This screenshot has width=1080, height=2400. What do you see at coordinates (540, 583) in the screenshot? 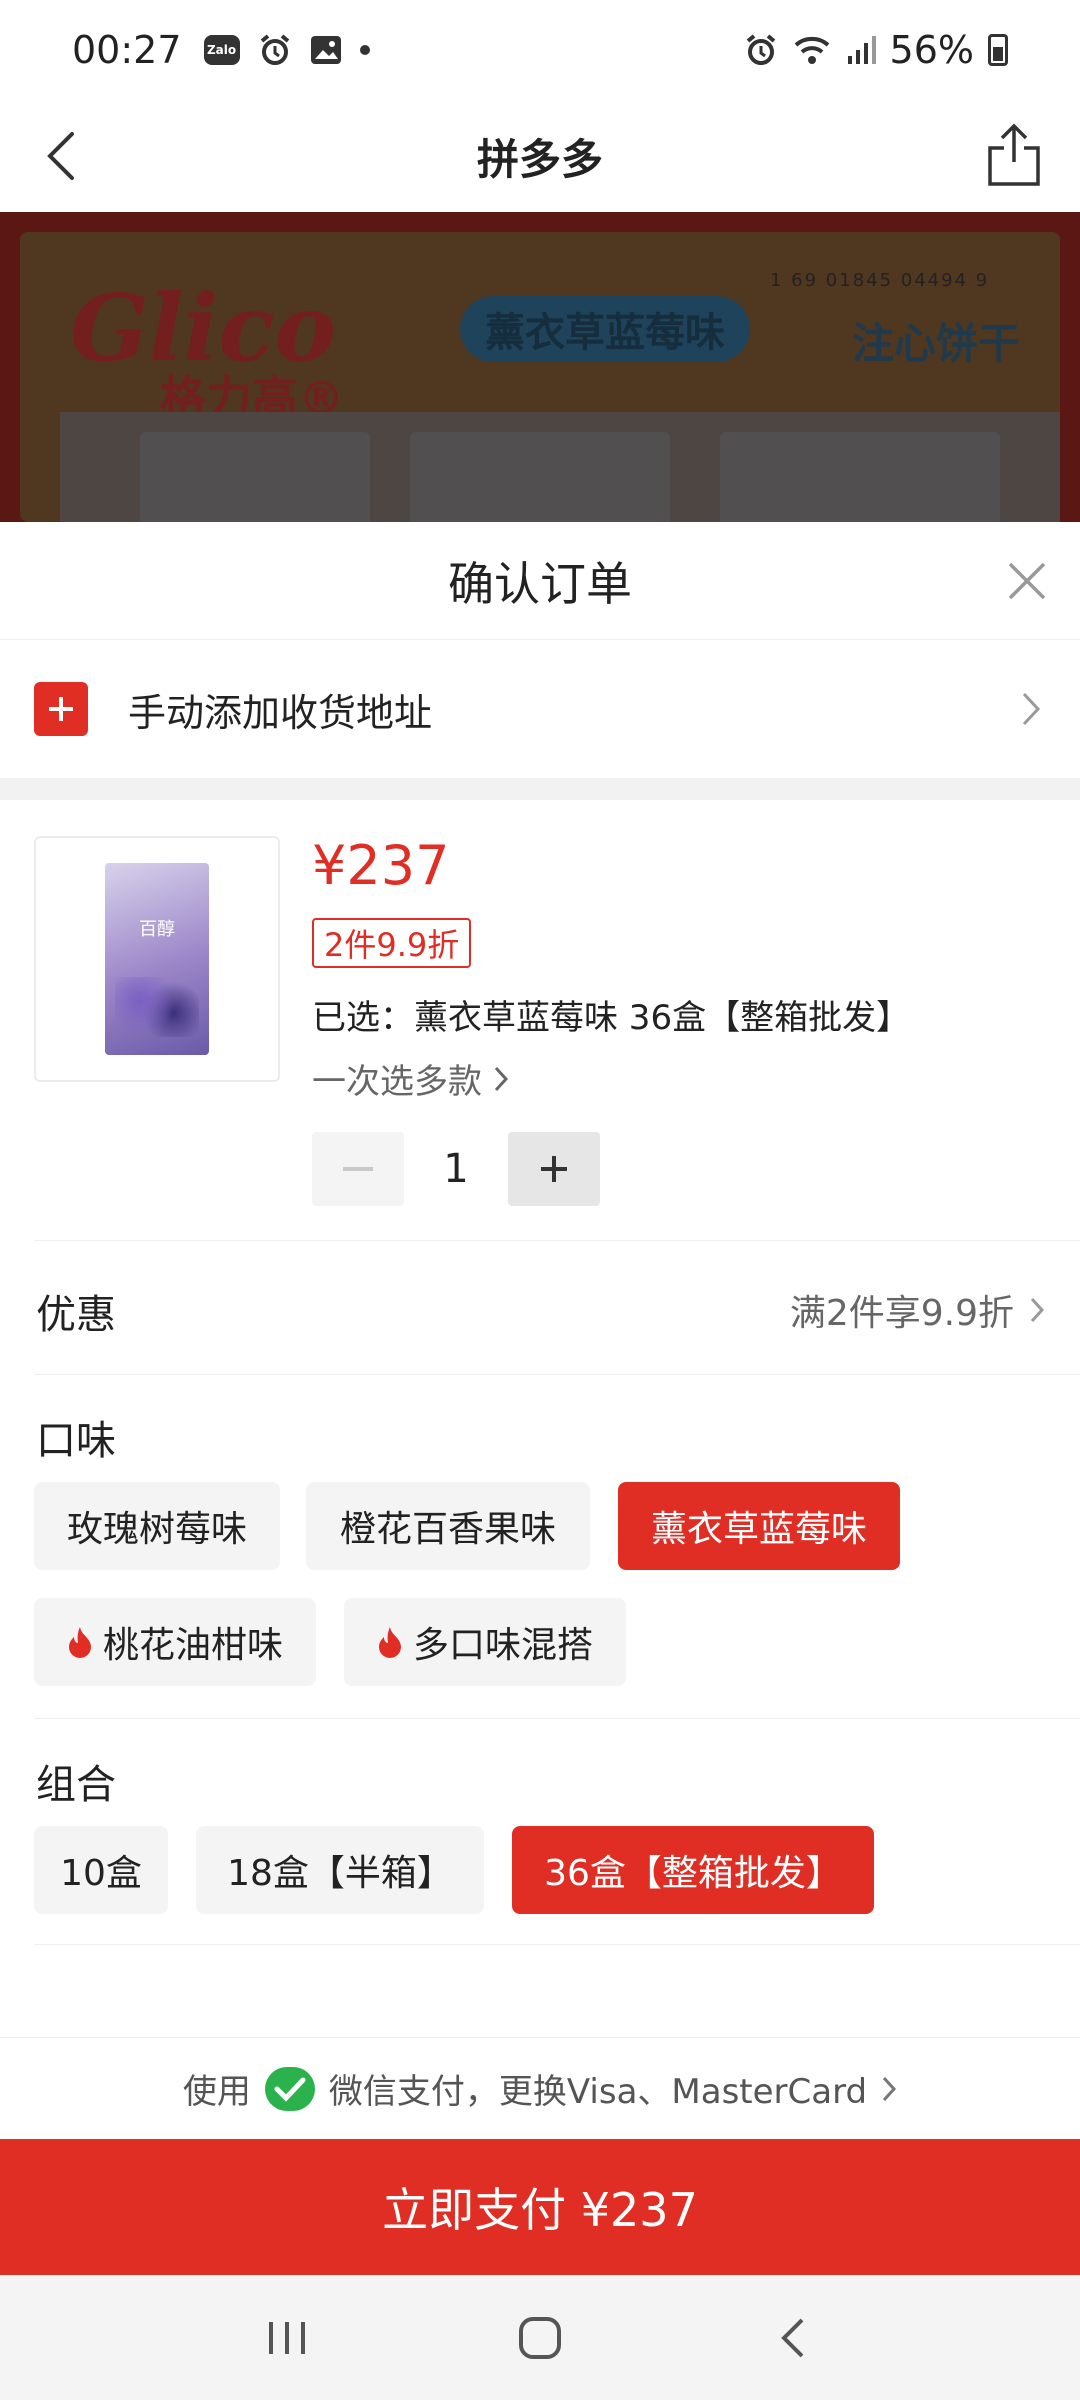
I see `sheet-title: 确认订单` at bounding box center [540, 583].